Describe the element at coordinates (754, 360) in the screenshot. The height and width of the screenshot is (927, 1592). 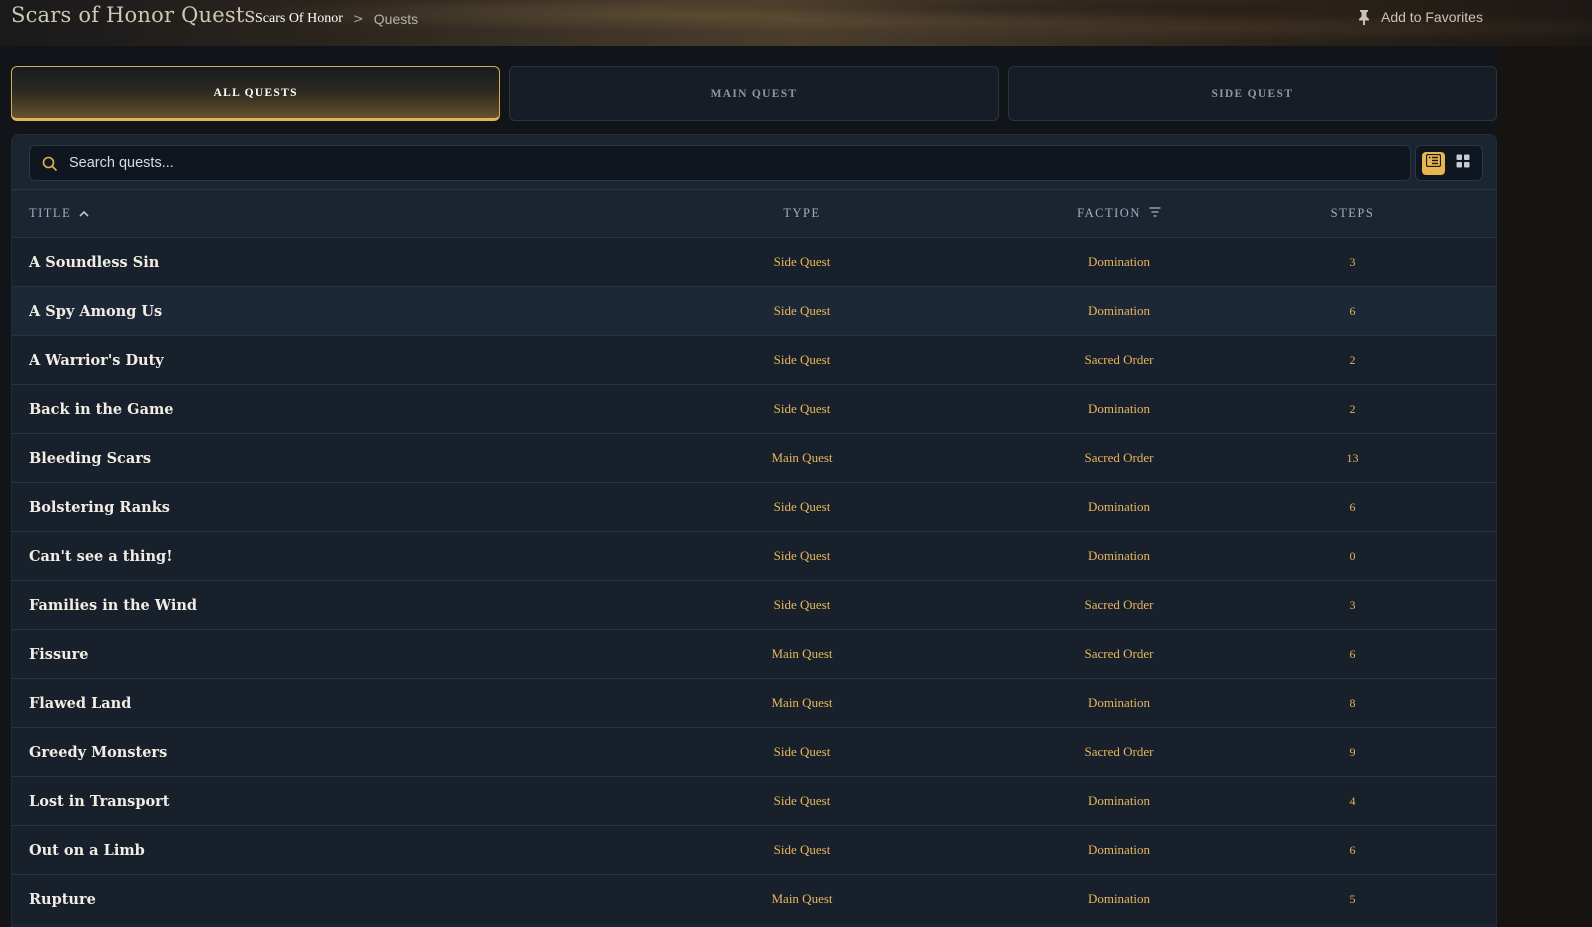
I see `table-row: A Warrior's Duty Side Quest Sacred Order 2` at that location.